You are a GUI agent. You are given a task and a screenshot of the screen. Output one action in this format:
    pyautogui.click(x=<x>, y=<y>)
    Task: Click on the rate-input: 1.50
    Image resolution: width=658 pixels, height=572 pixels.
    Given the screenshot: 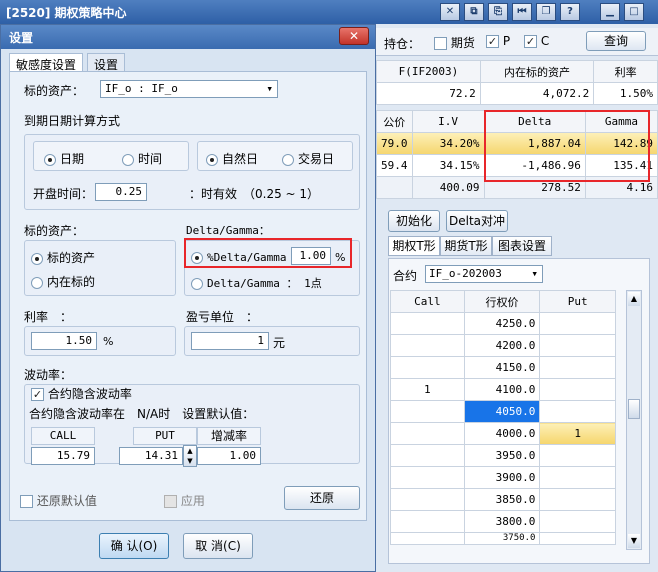 What is the action you would take?
    pyautogui.click(x=64, y=341)
    